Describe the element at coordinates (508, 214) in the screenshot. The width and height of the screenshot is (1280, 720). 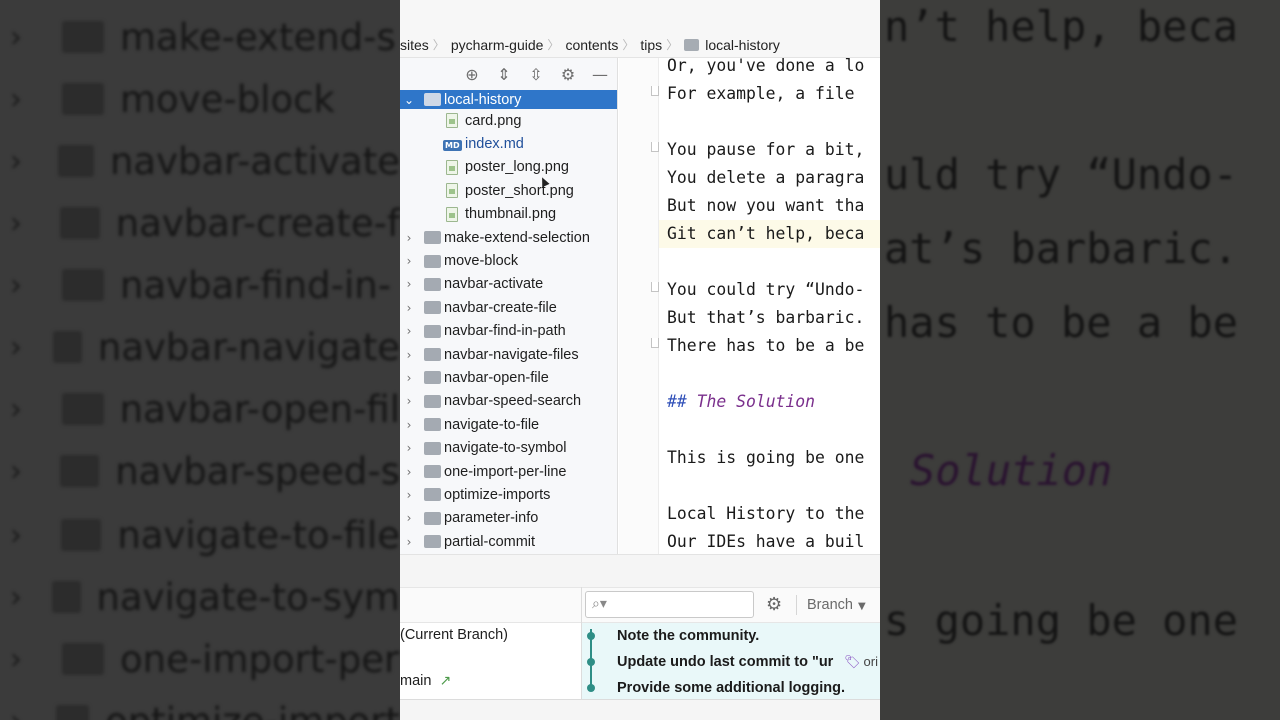
I see `tree-file-item: thumbnail.png` at that location.